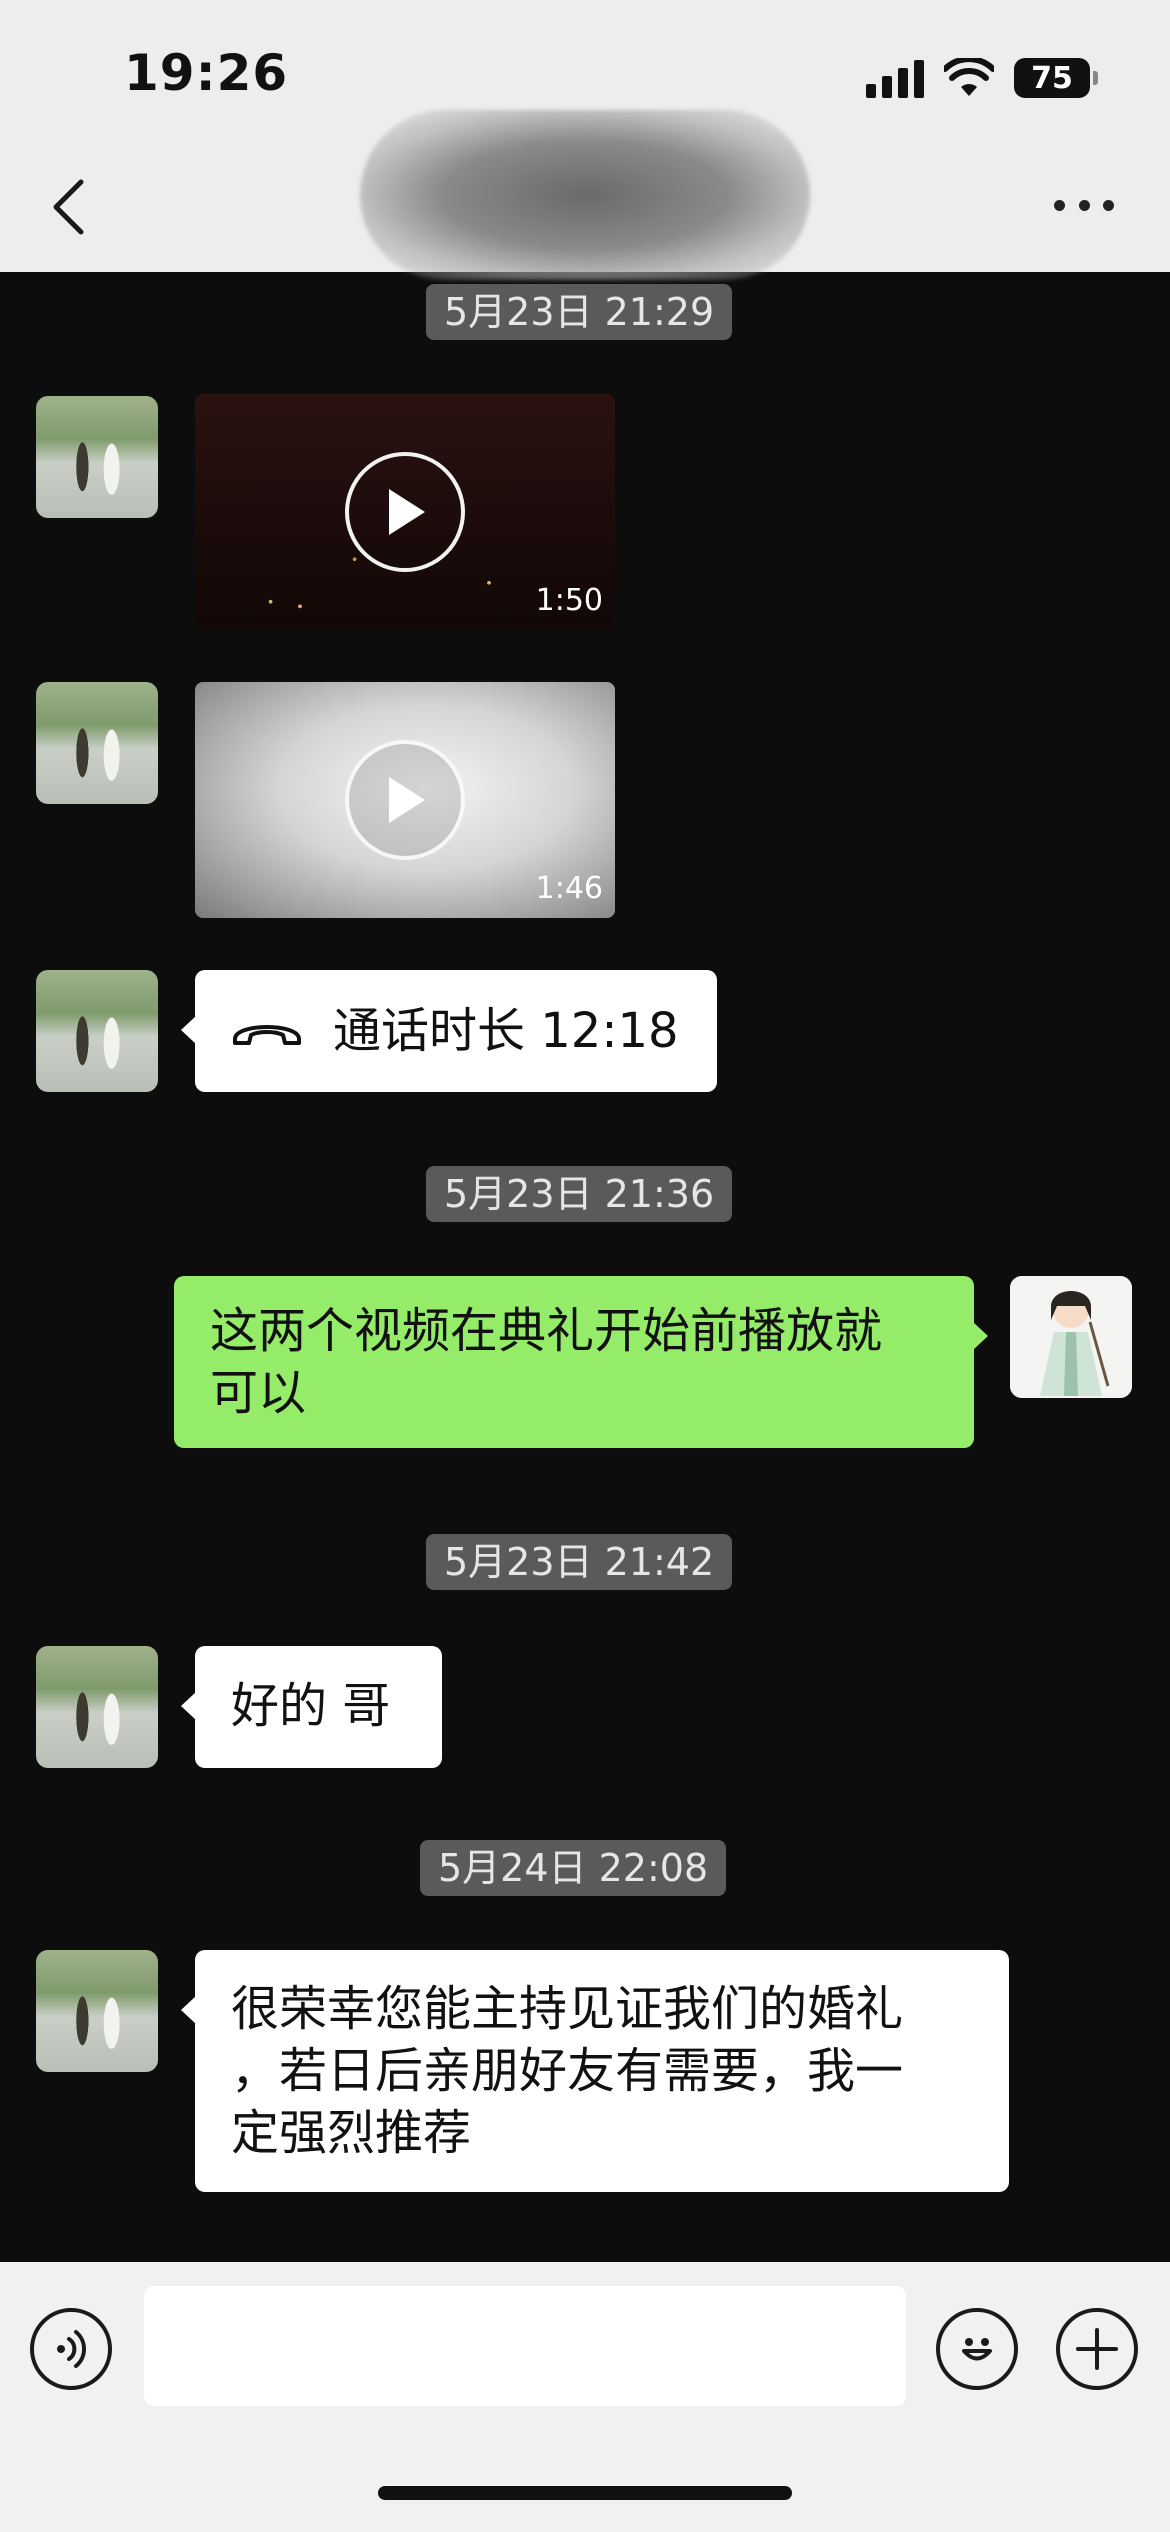  I want to click on incoming-text-bubble: 好的 哥, so click(311, 1707).